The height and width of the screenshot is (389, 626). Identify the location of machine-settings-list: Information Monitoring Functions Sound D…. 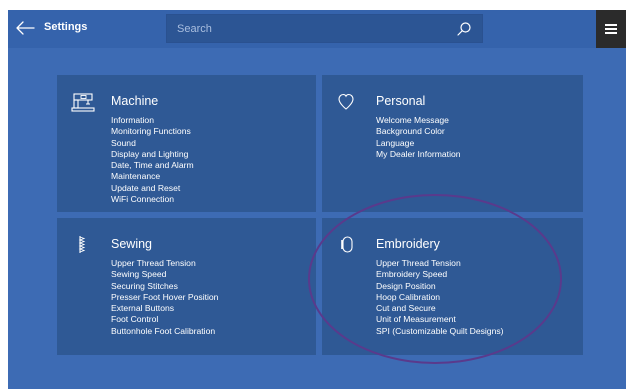
(152, 160).